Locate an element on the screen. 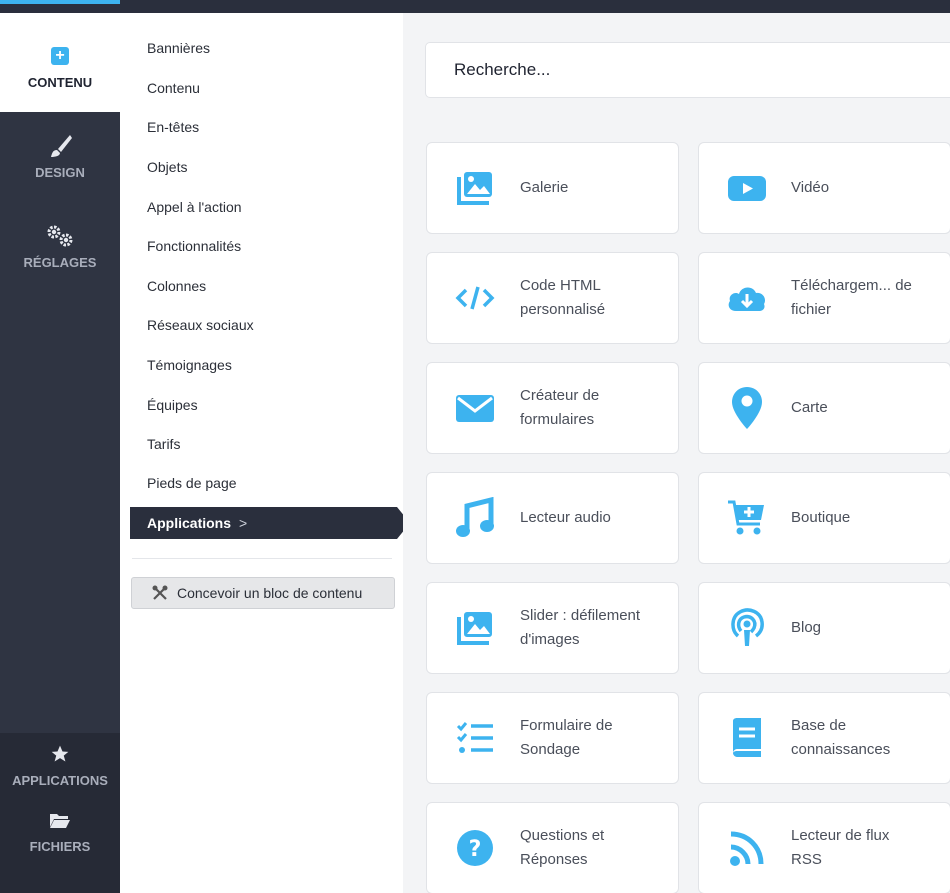 The image size is (950, 893). rail-label: DESIGN is located at coordinates (60, 172).